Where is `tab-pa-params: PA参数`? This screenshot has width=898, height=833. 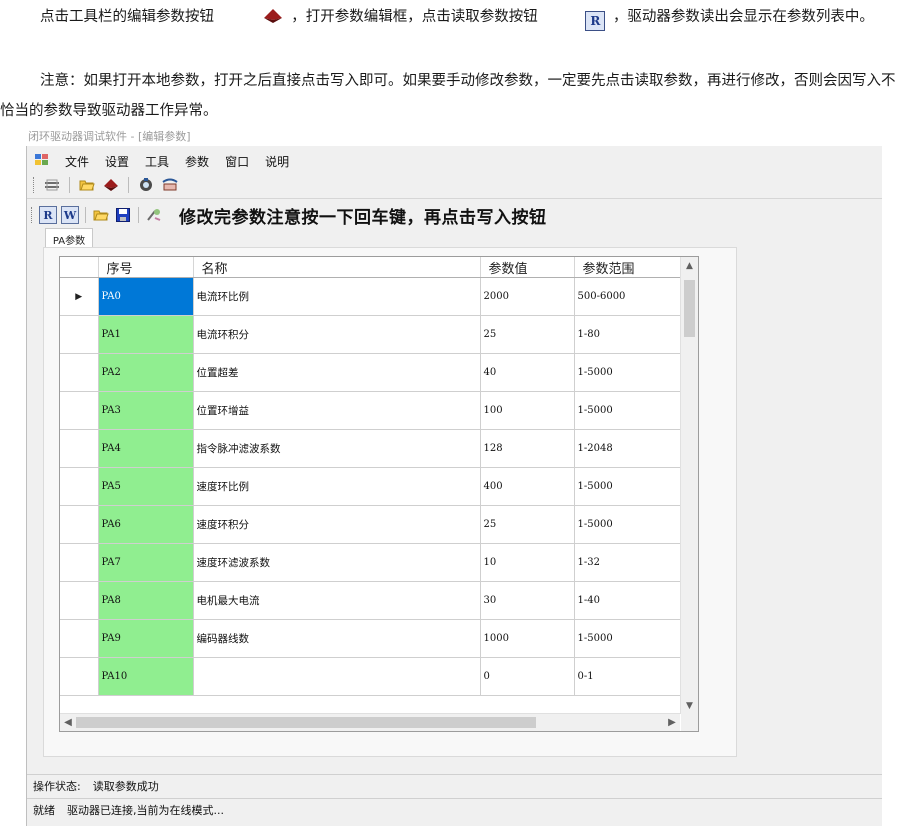
tab-pa-params: PA参数 is located at coordinates (69, 238).